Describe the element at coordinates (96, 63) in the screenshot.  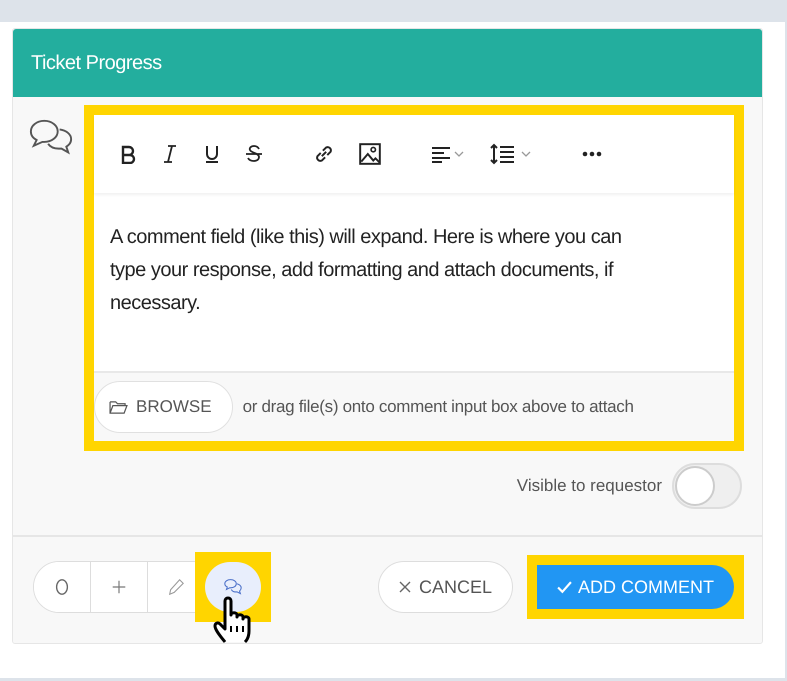
I see `card-title: Ticket Progress` at that location.